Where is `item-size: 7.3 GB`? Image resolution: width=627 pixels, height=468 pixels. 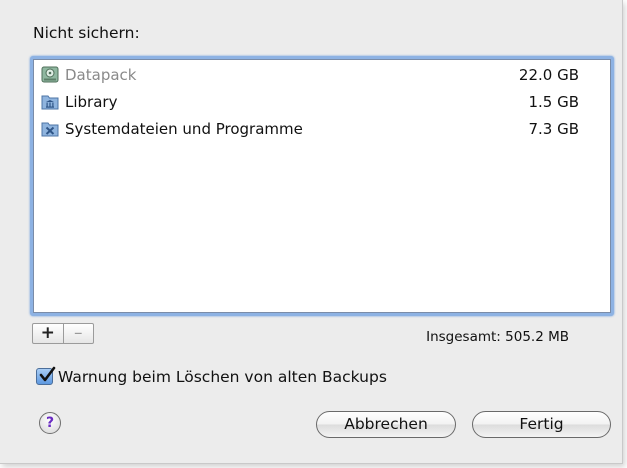 item-size: 7.3 GB is located at coordinates (553, 129).